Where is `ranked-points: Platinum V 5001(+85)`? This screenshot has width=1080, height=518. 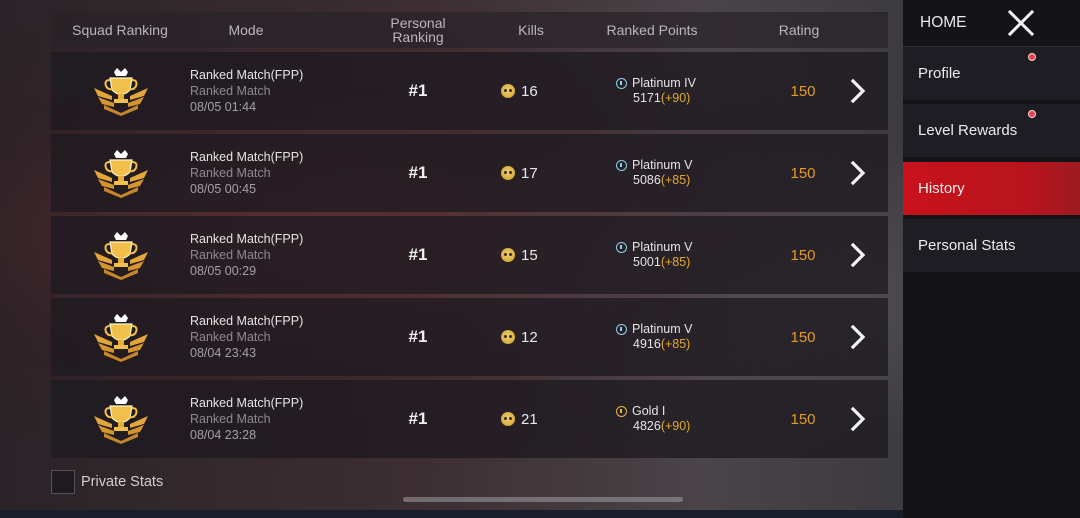
ranked-points: Platinum V 5001(+85) is located at coordinates (691, 255).